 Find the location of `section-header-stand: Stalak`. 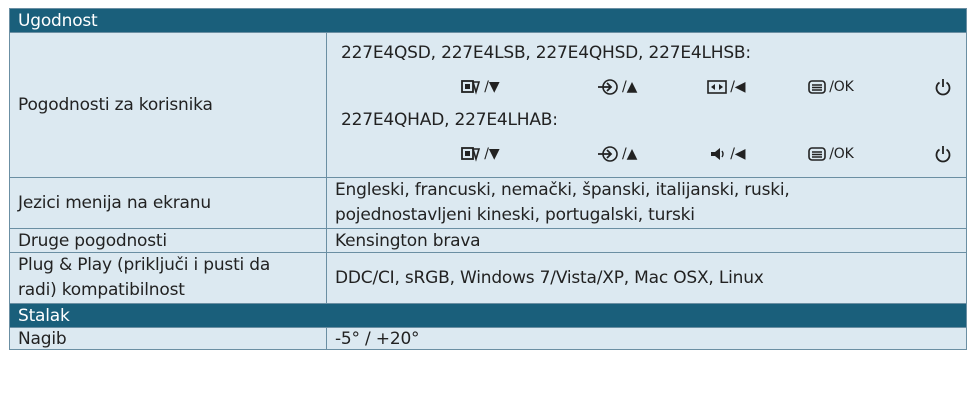

section-header-stand: Stalak is located at coordinates (488, 315).